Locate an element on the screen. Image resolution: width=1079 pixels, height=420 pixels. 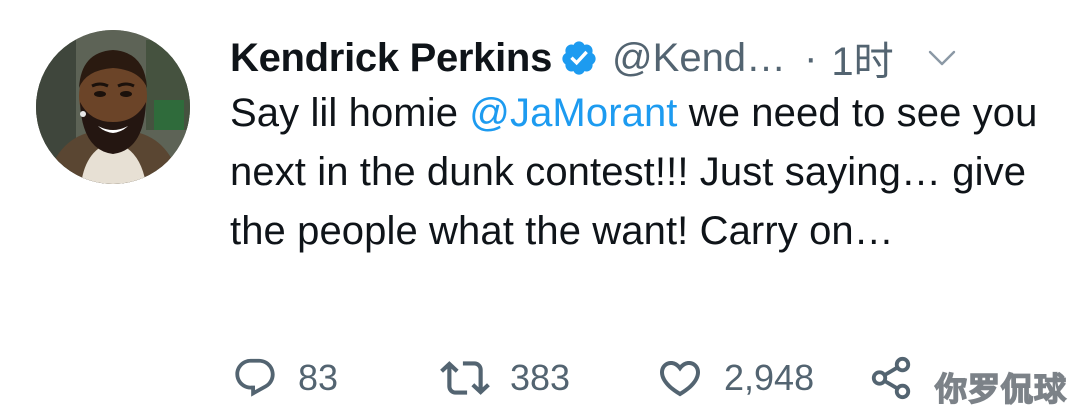
like-button: 2,948 is located at coordinates (735, 378).